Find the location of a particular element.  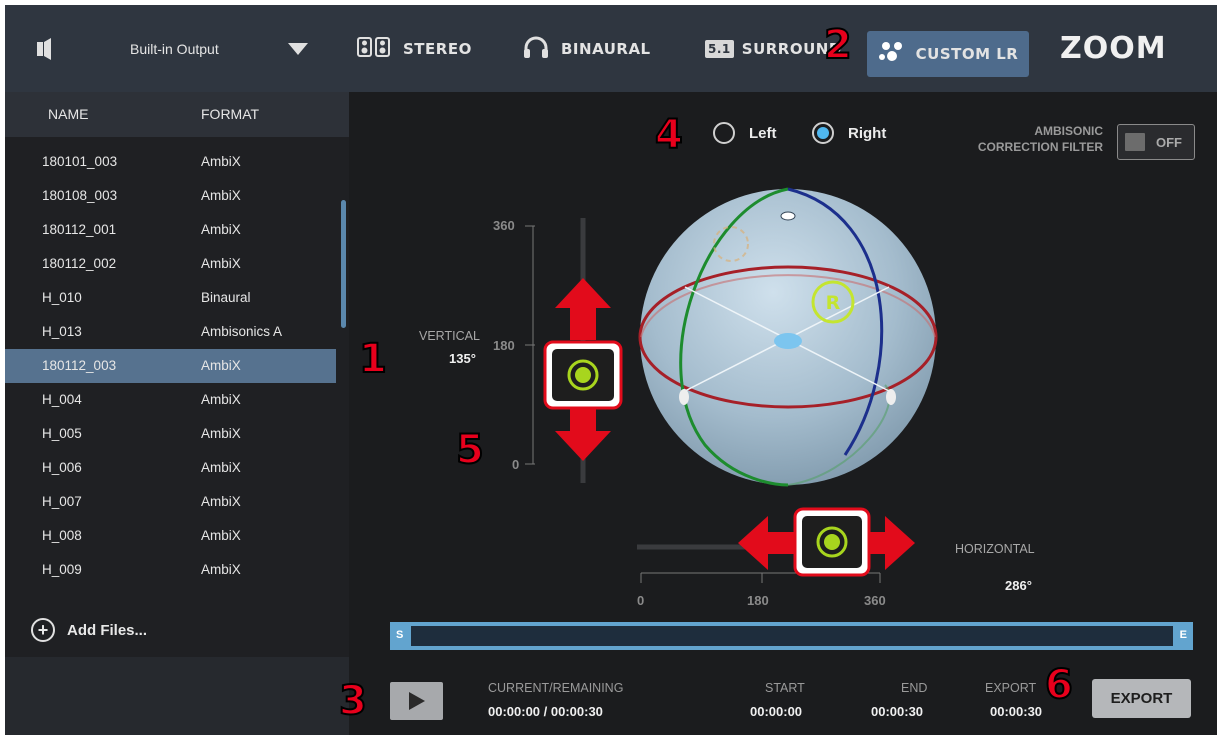

horizontal-tick-label-0: 0 is located at coordinates (641, 600).